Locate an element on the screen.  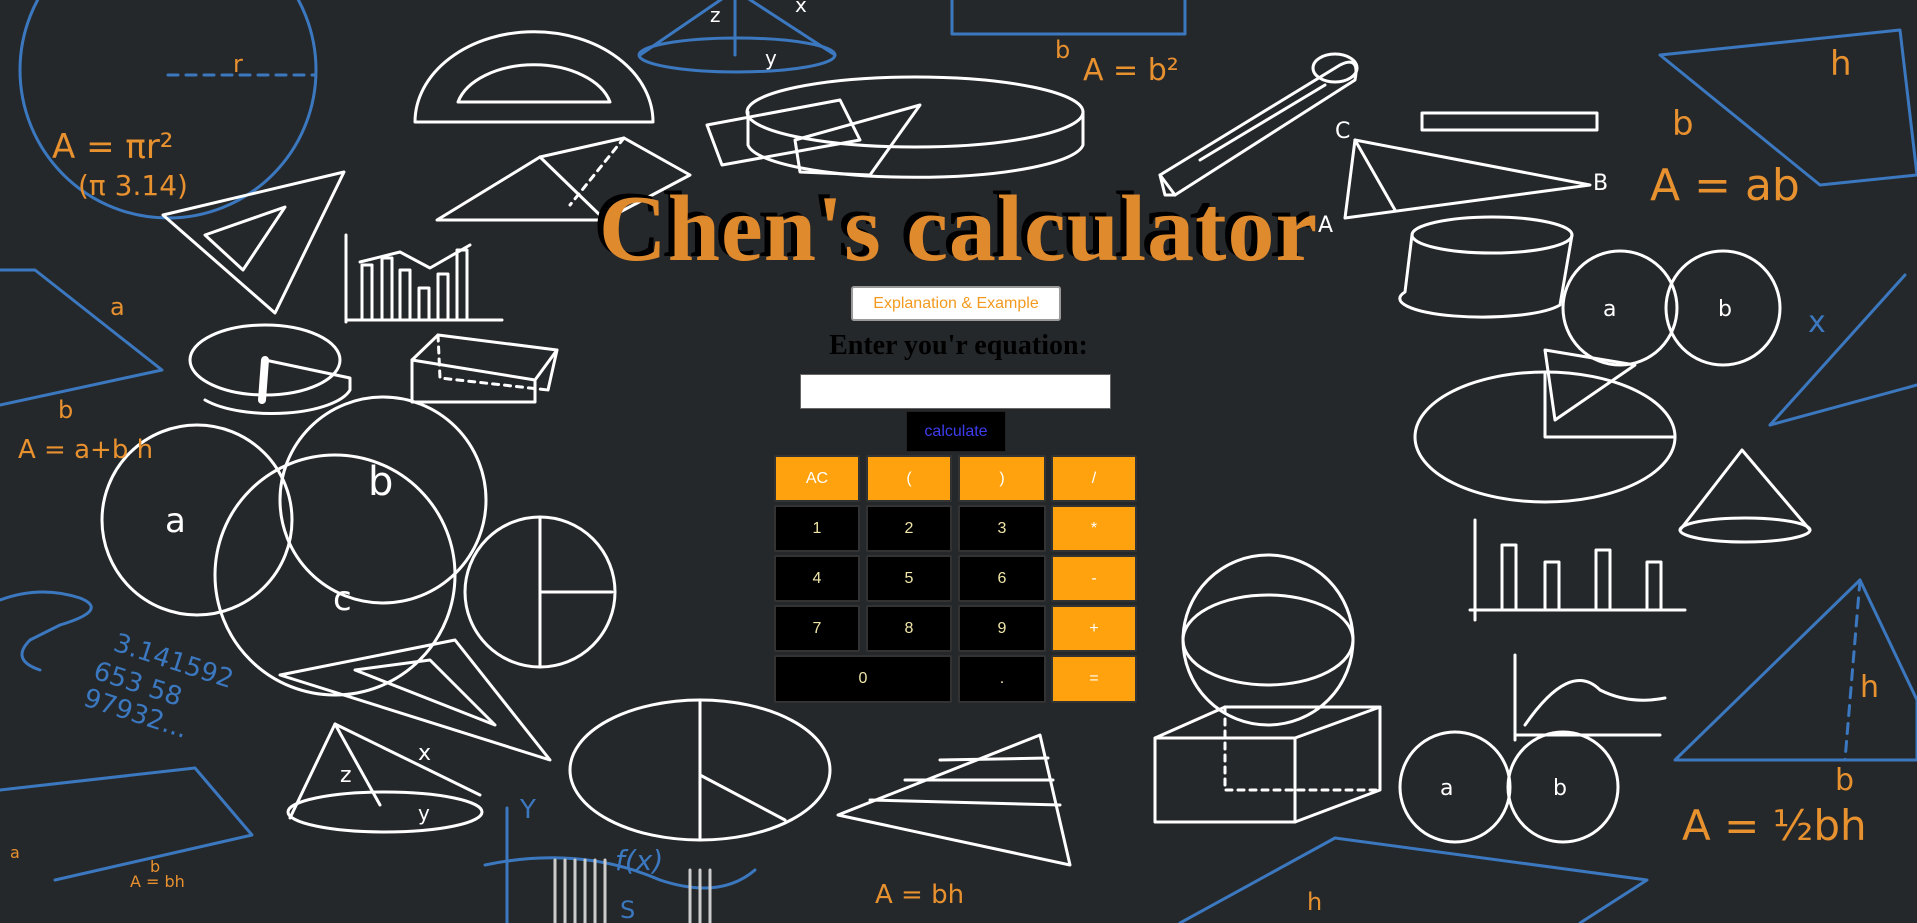
clear-button: AC is located at coordinates (817, 478).